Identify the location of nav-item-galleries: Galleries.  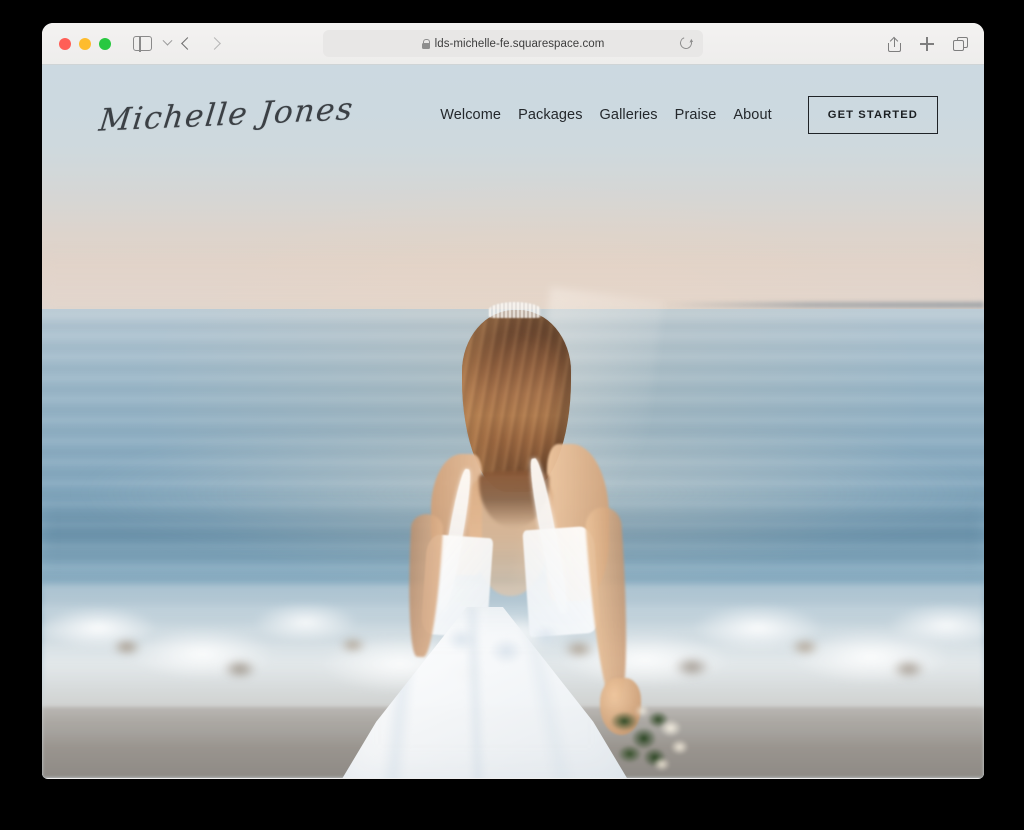
(629, 115).